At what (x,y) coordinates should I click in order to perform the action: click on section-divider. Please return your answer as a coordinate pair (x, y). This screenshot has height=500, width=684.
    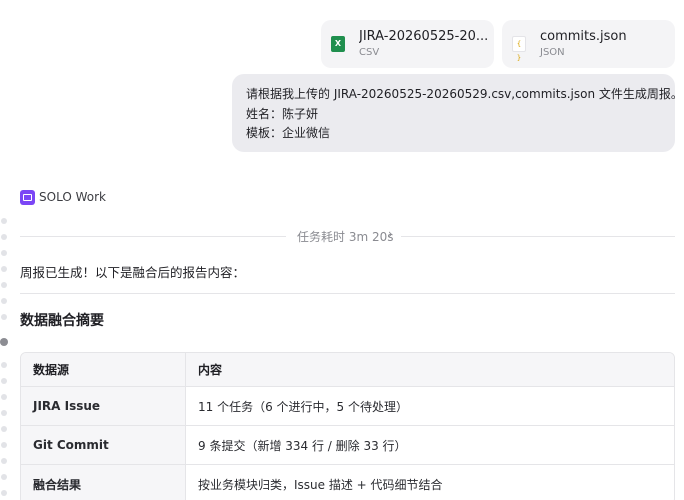
    Looking at the image, I should click on (347, 293).